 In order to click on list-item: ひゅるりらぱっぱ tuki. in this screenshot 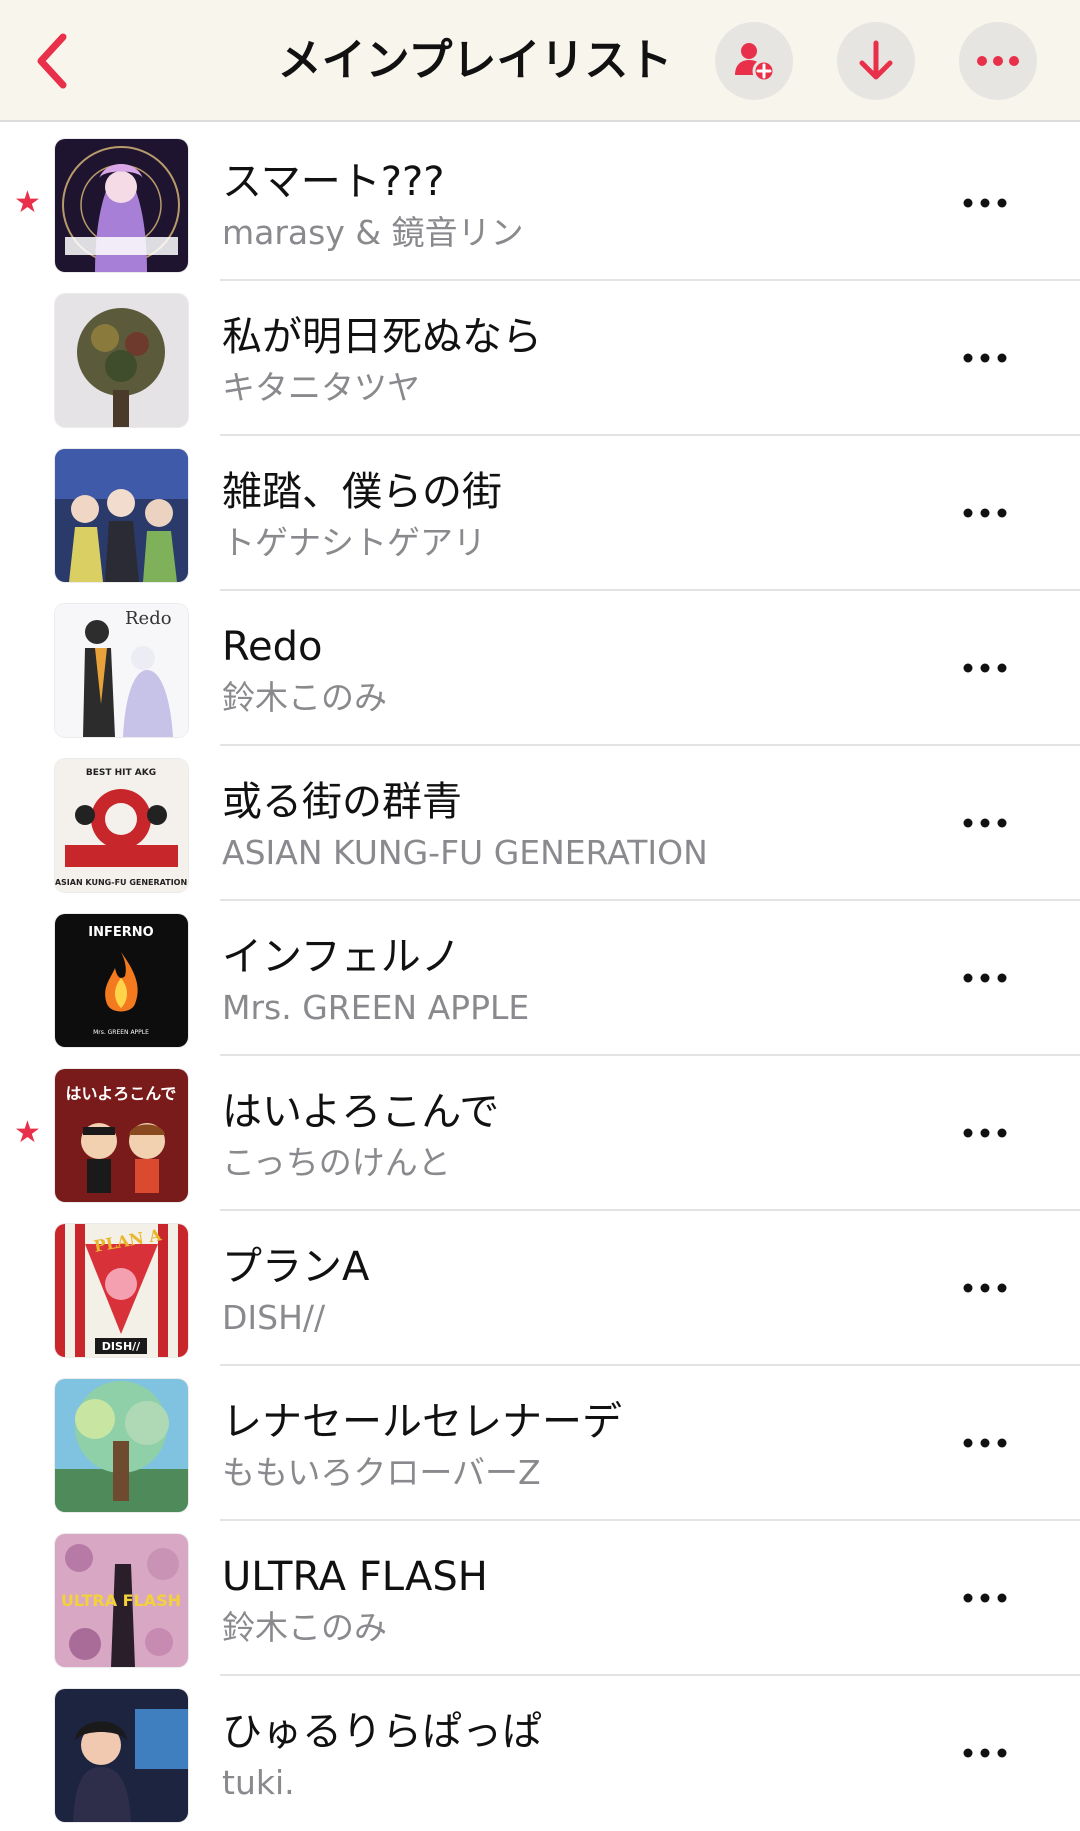, I will do `click(540, 1753)`.